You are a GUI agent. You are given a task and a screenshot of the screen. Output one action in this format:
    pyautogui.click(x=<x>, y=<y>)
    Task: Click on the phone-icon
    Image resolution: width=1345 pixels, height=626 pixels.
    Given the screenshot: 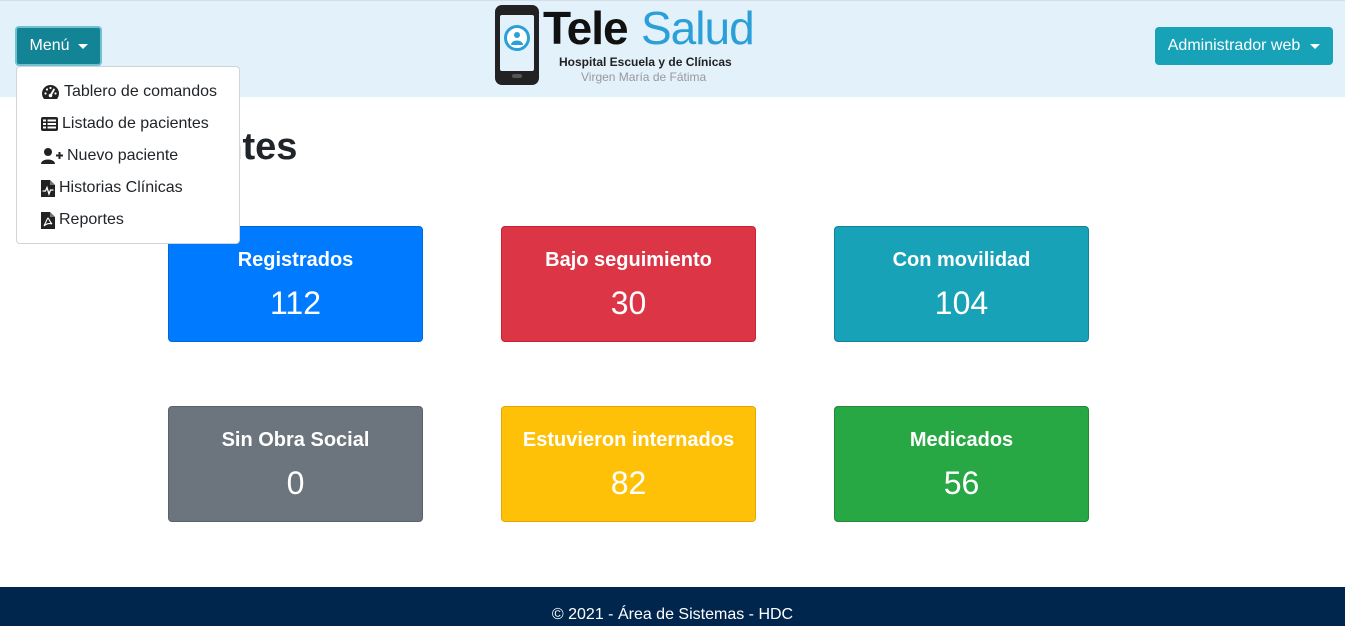 What is the action you would take?
    pyautogui.click(x=517, y=45)
    